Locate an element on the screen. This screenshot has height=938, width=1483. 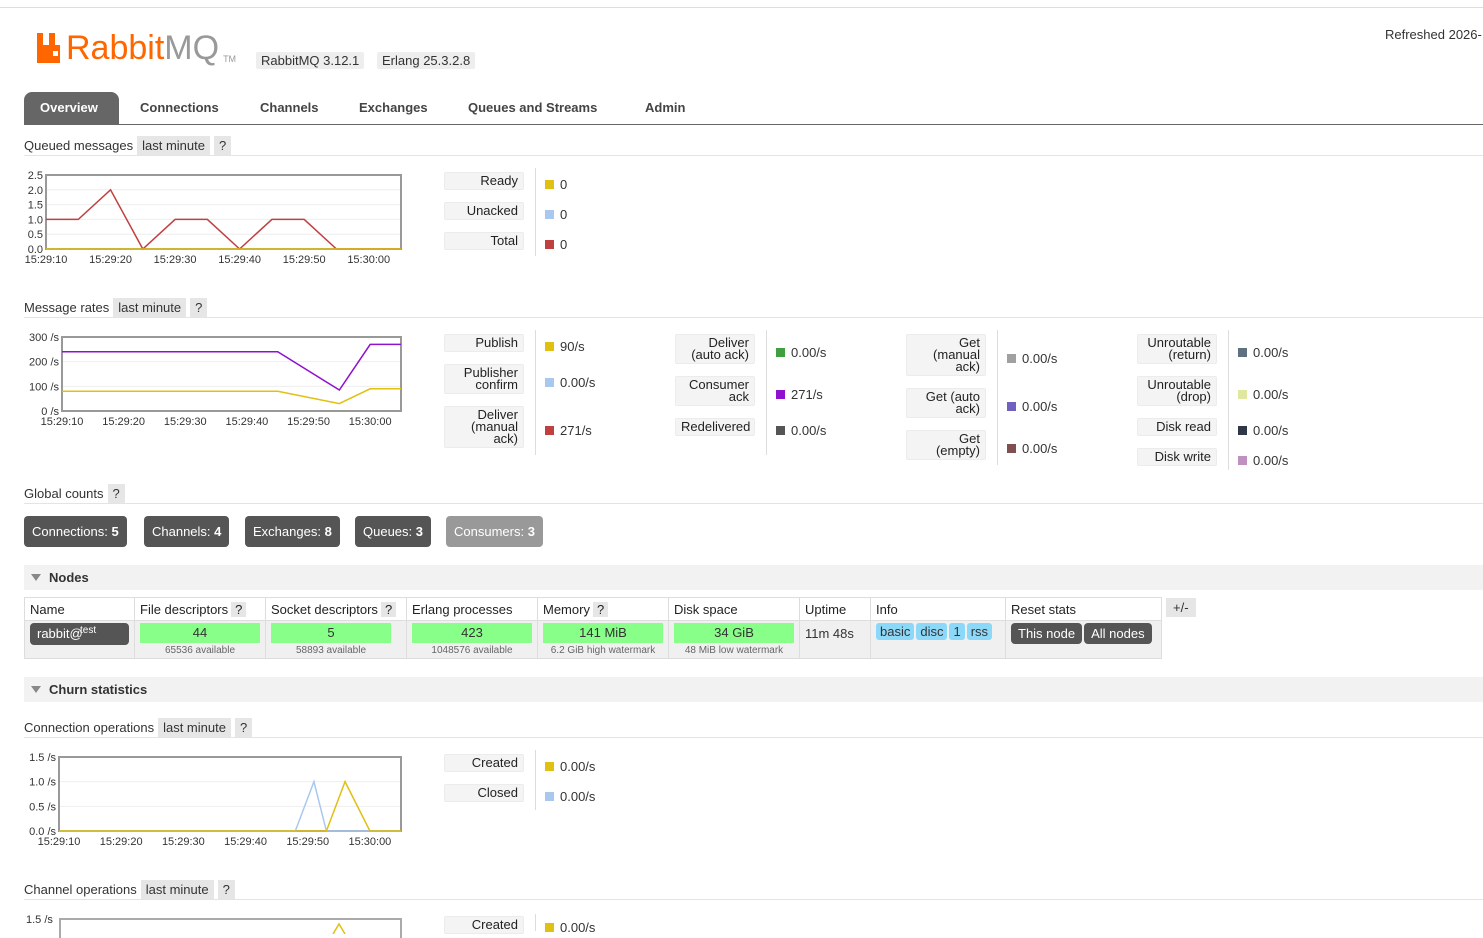
value-disk-write: 0.00/s is located at coordinates (1263, 460).